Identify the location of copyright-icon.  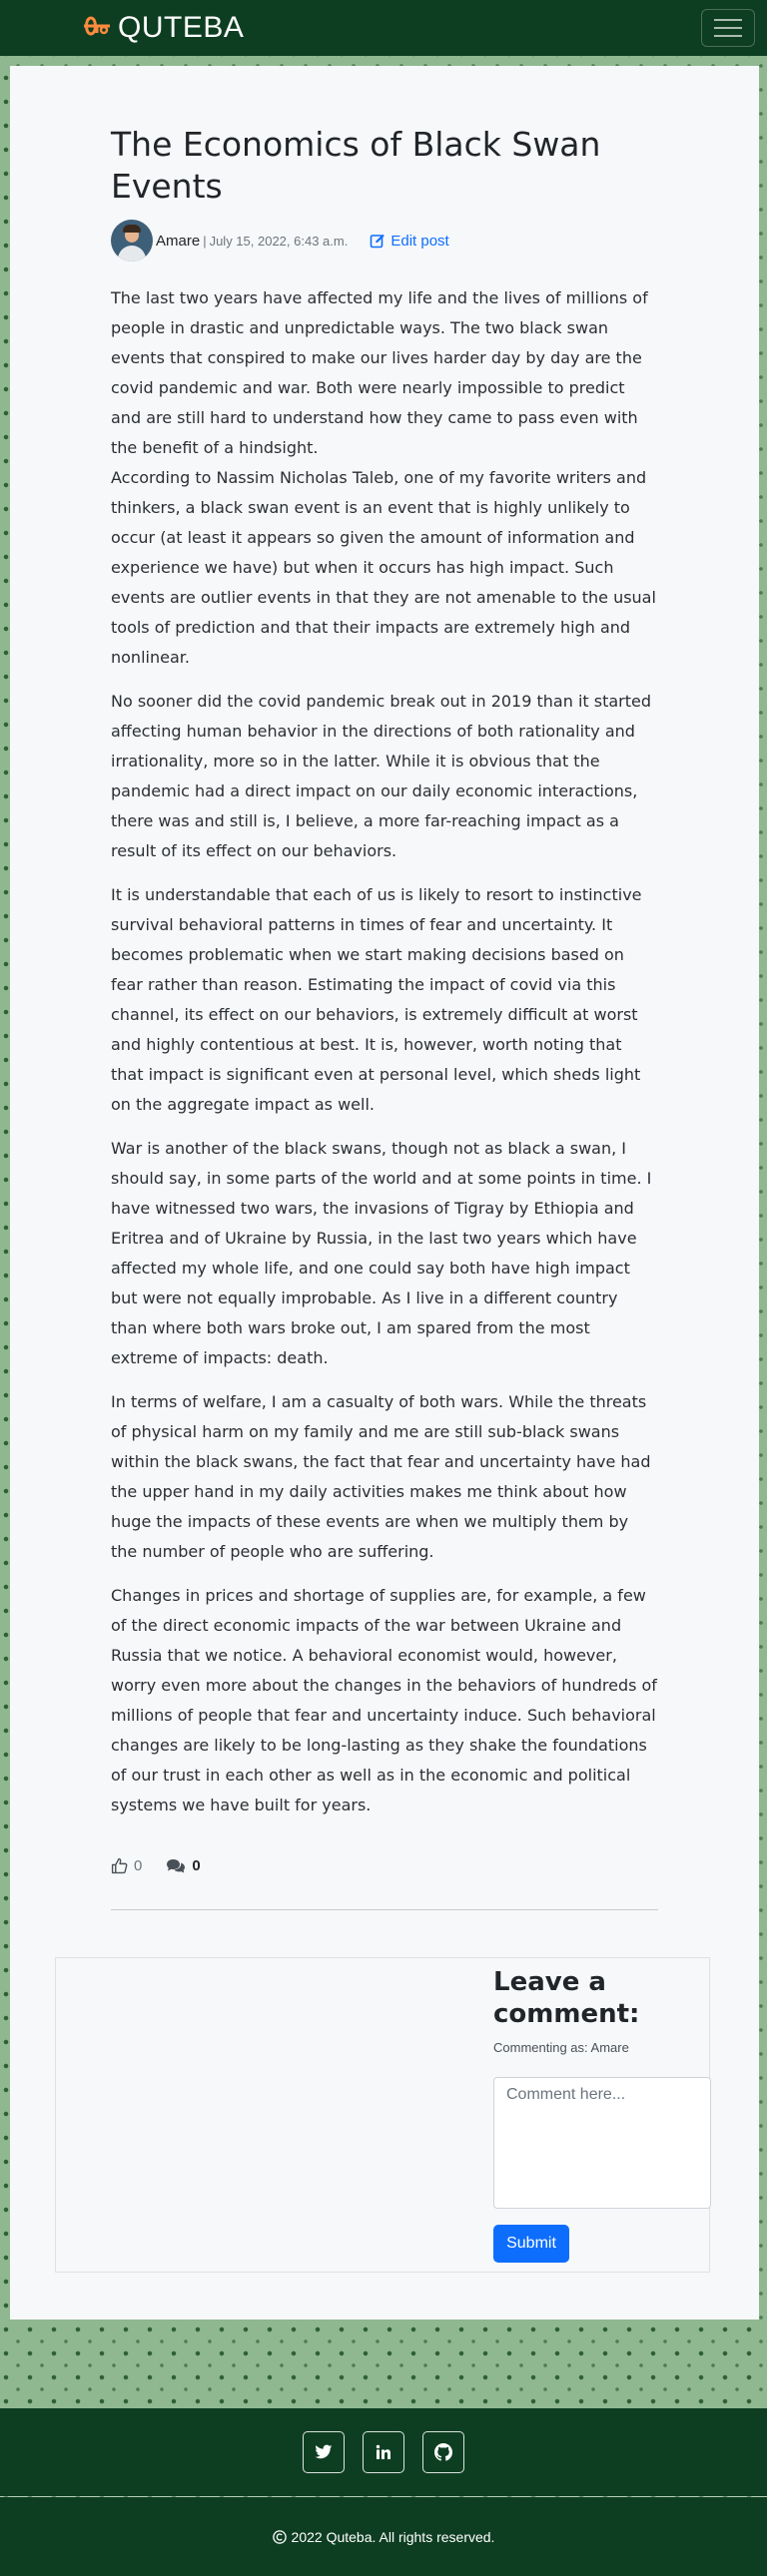
(280, 2537).